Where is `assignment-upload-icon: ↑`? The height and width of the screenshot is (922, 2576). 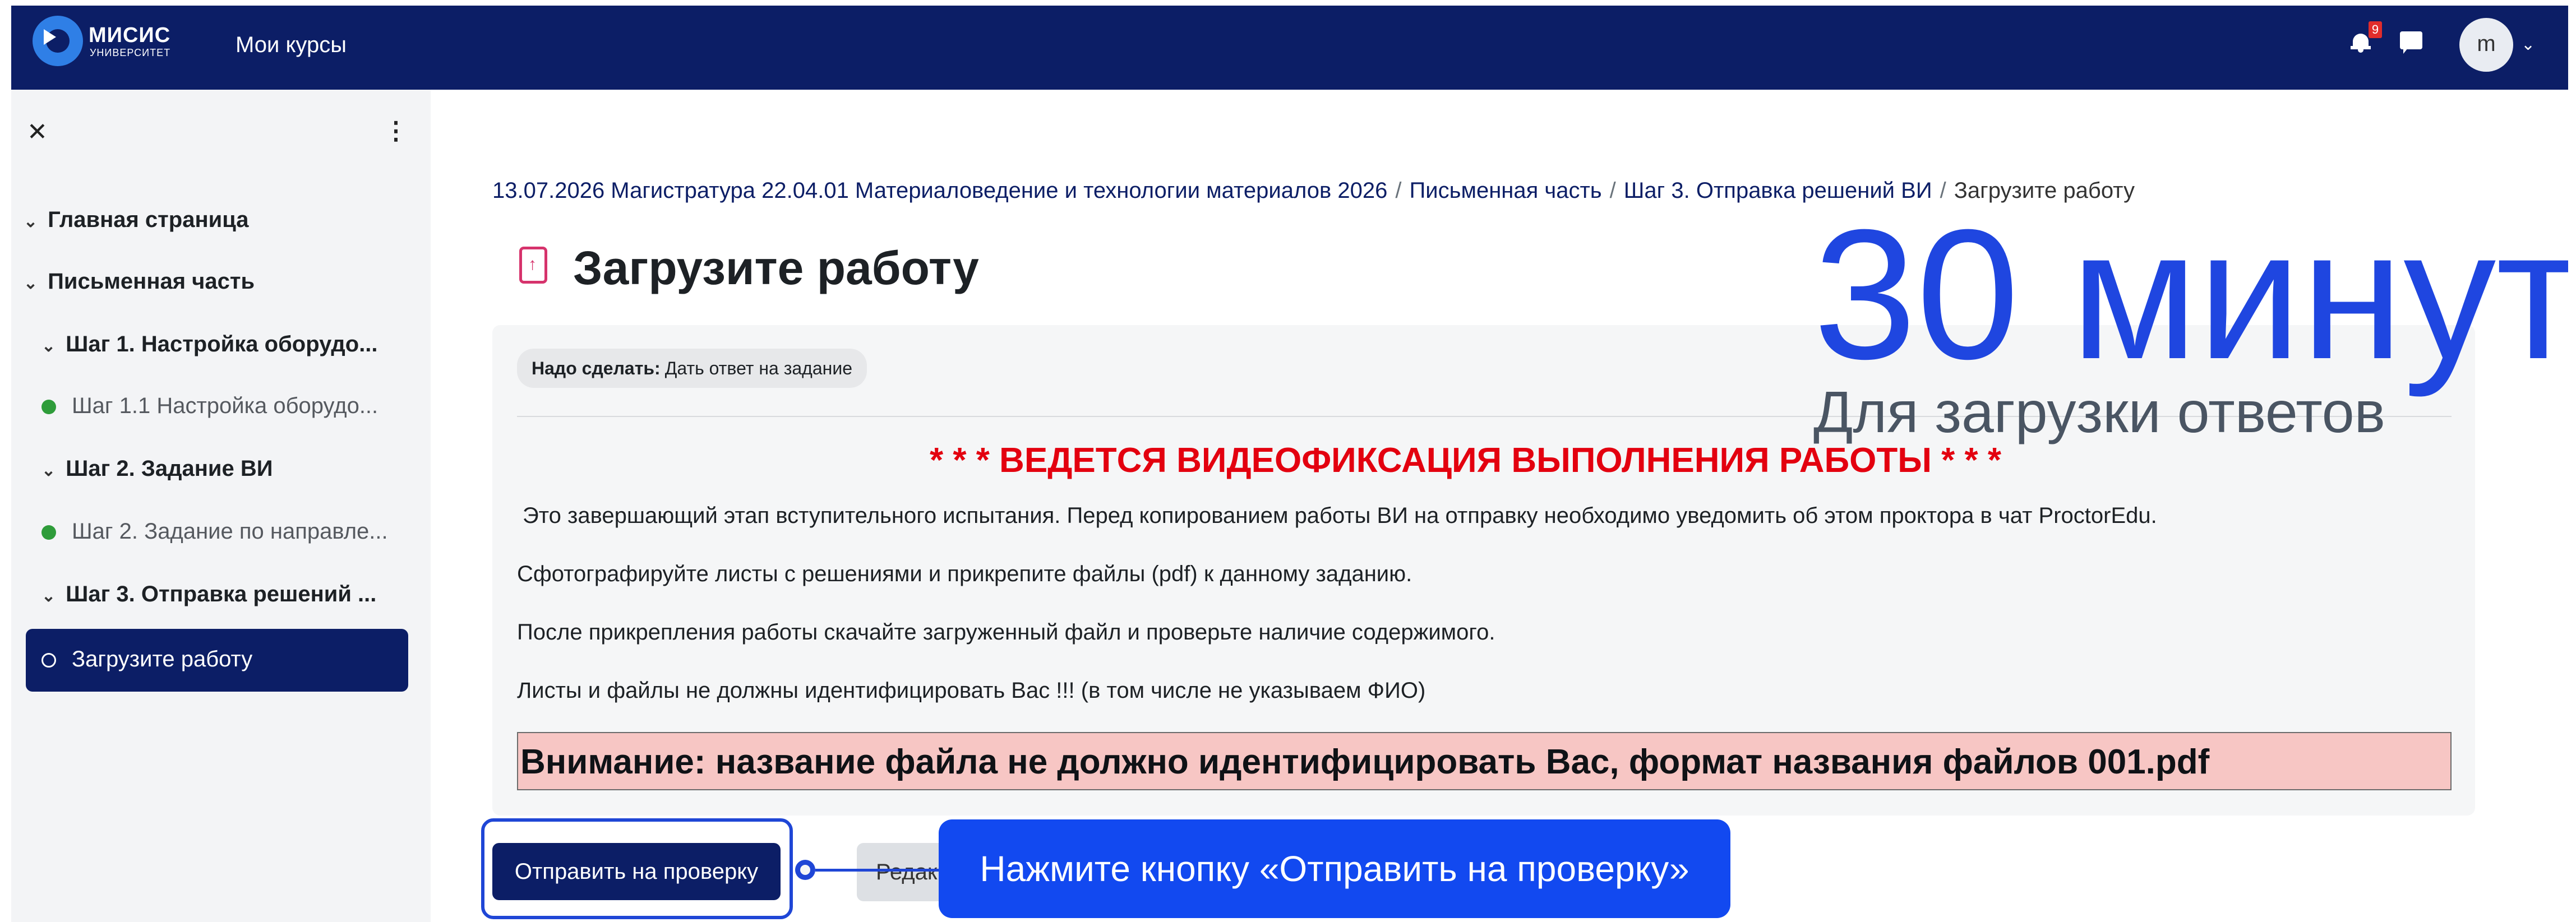
assignment-upload-icon: ↑ is located at coordinates (533, 265).